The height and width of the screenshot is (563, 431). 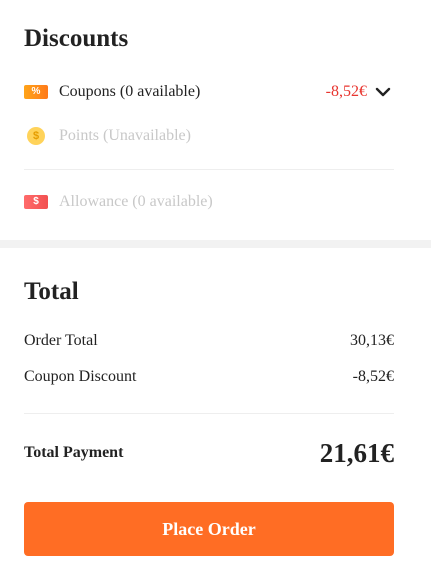 I want to click on total-title: Total, so click(x=51, y=291).